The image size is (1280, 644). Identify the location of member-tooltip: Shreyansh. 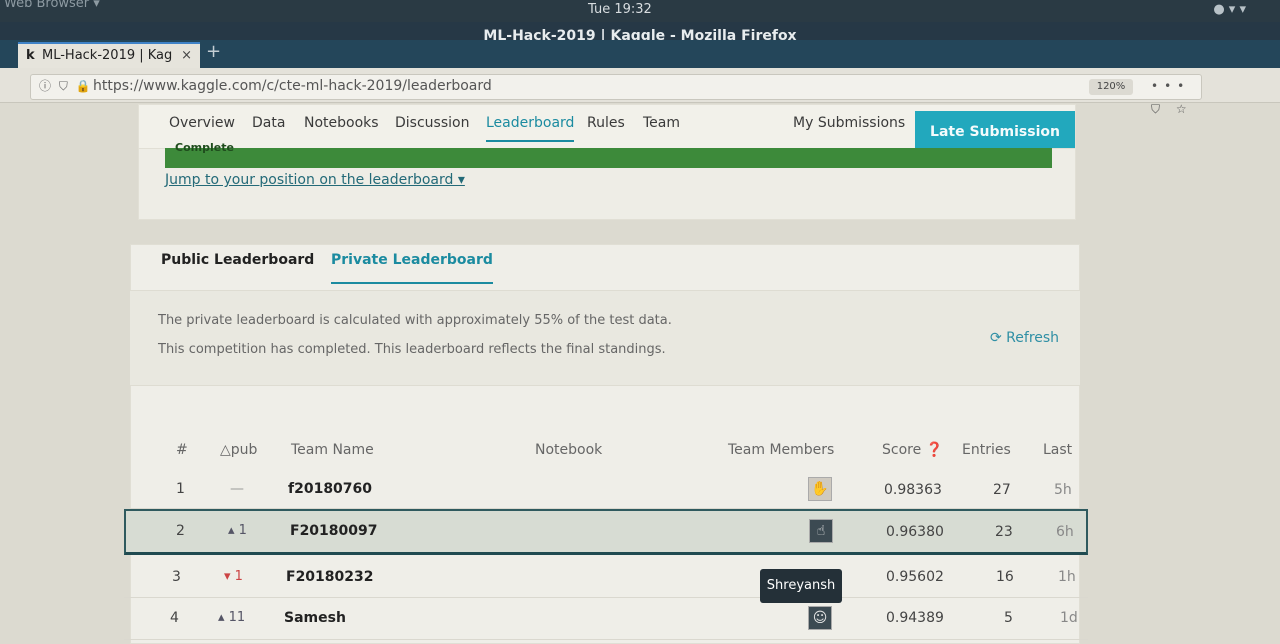
(801, 586).